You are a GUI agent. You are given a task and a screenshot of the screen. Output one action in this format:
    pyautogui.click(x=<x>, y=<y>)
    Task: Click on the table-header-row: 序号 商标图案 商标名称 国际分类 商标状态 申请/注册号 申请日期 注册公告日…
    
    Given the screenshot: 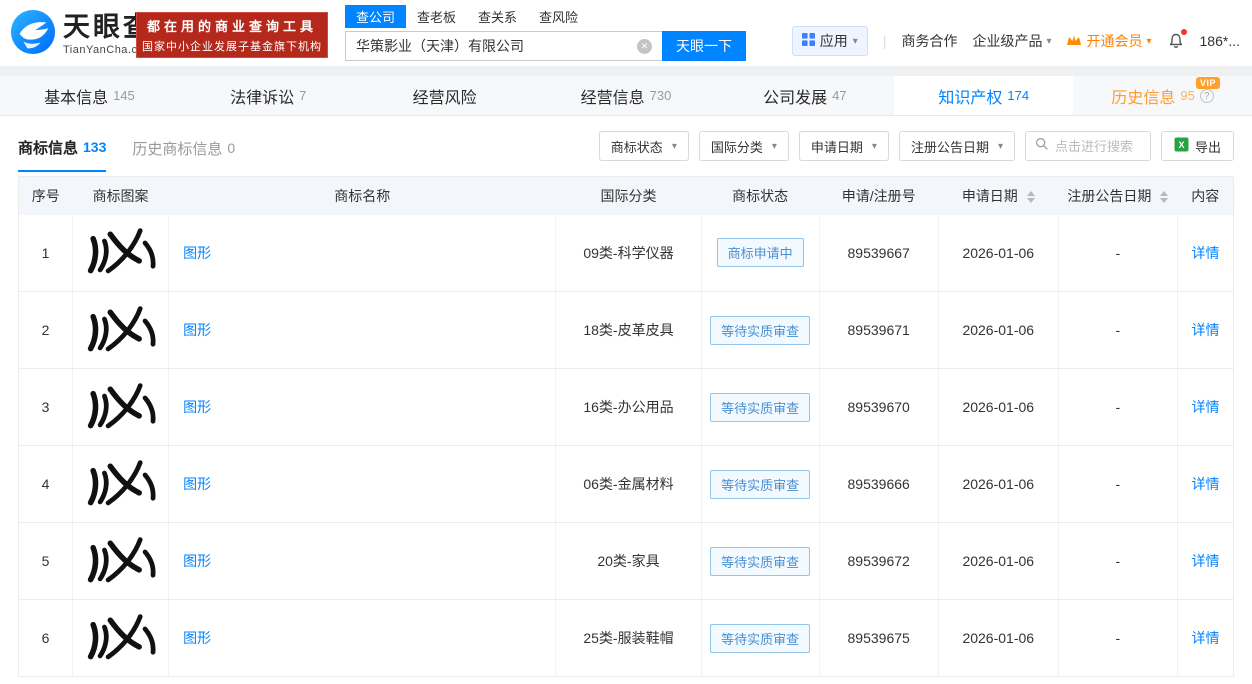 What is the action you would take?
    pyautogui.click(x=626, y=195)
    